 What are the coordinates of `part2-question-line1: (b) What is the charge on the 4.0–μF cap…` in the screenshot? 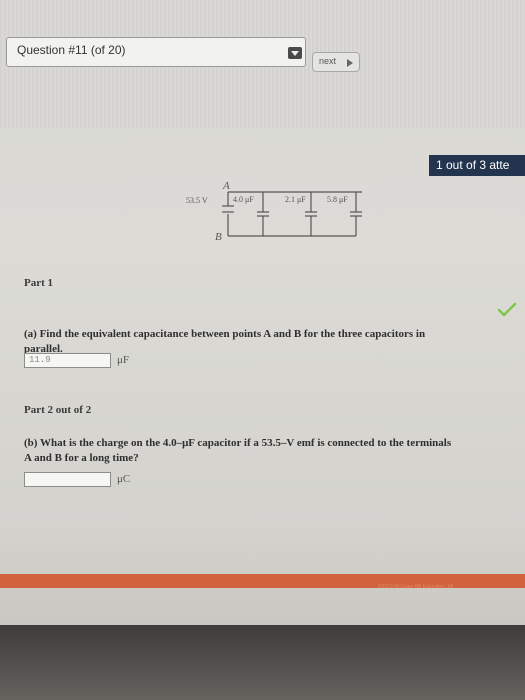 It's located at (238, 443).